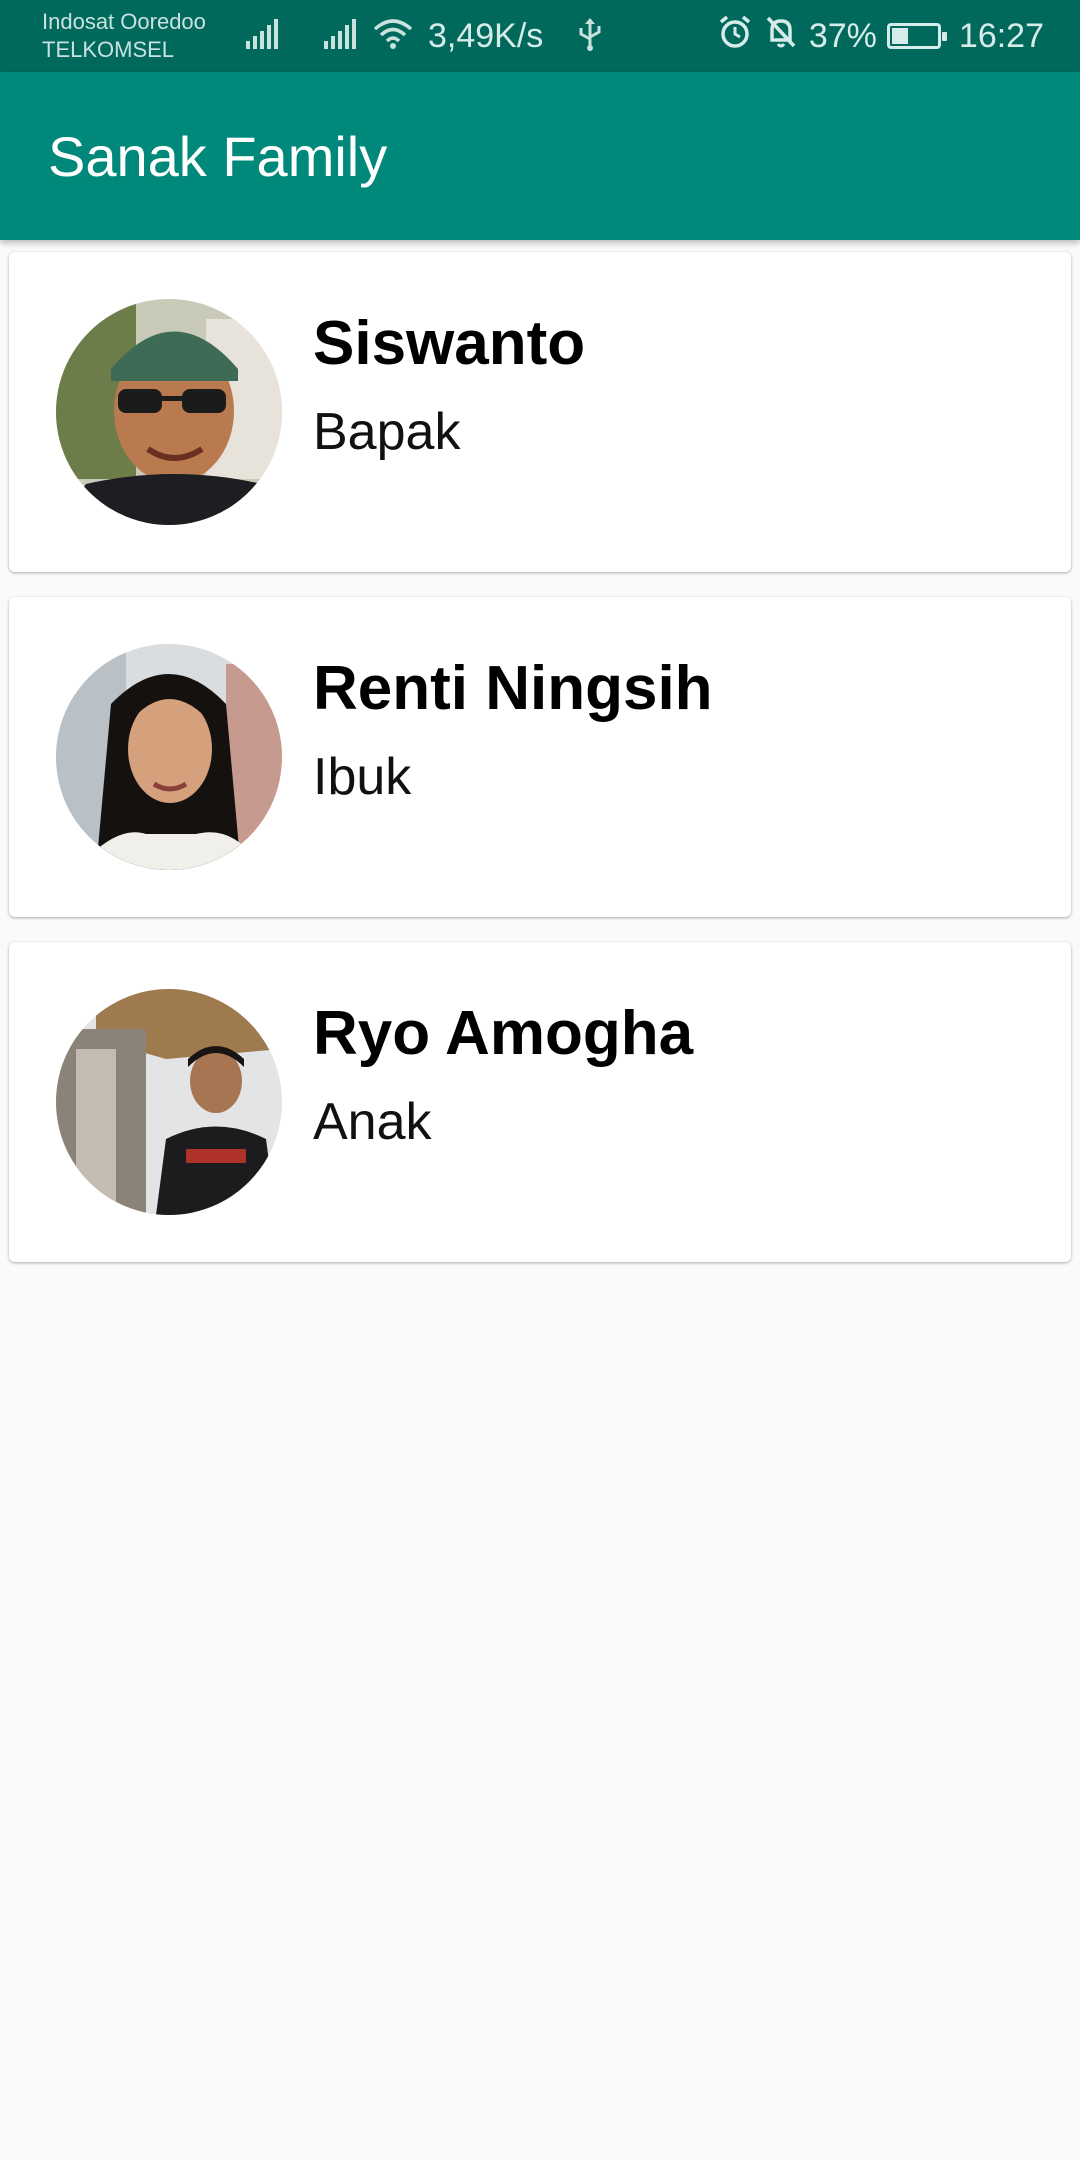  I want to click on battery-charging-icon, so click(916, 36).